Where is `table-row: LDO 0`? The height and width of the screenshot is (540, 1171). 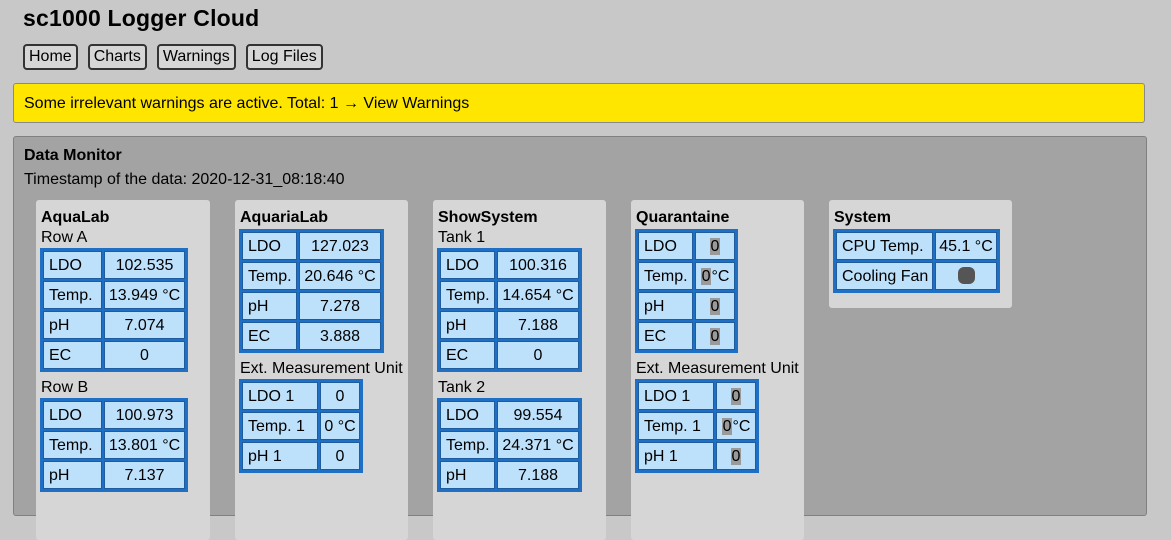 table-row: LDO 0 is located at coordinates (686, 246).